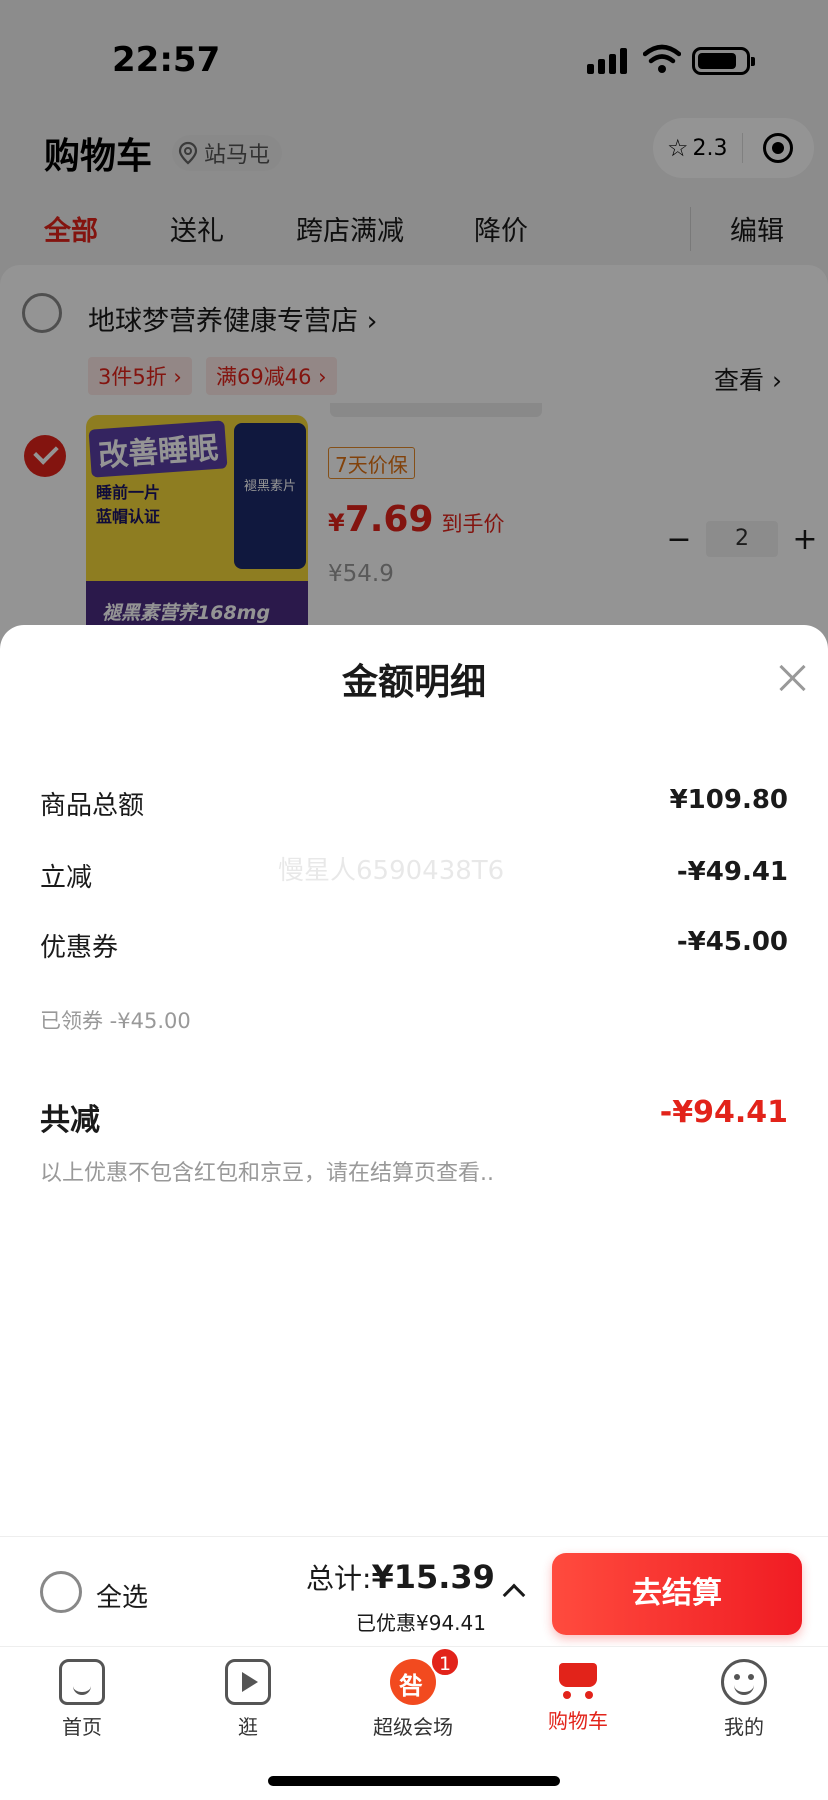 Image resolution: width=828 pixels, height=1800 pixels. What do you see at coordinates (82, 1727) in the screenshot?
I see `tabbar-label: 首页` at bounding box center [82, 1727].